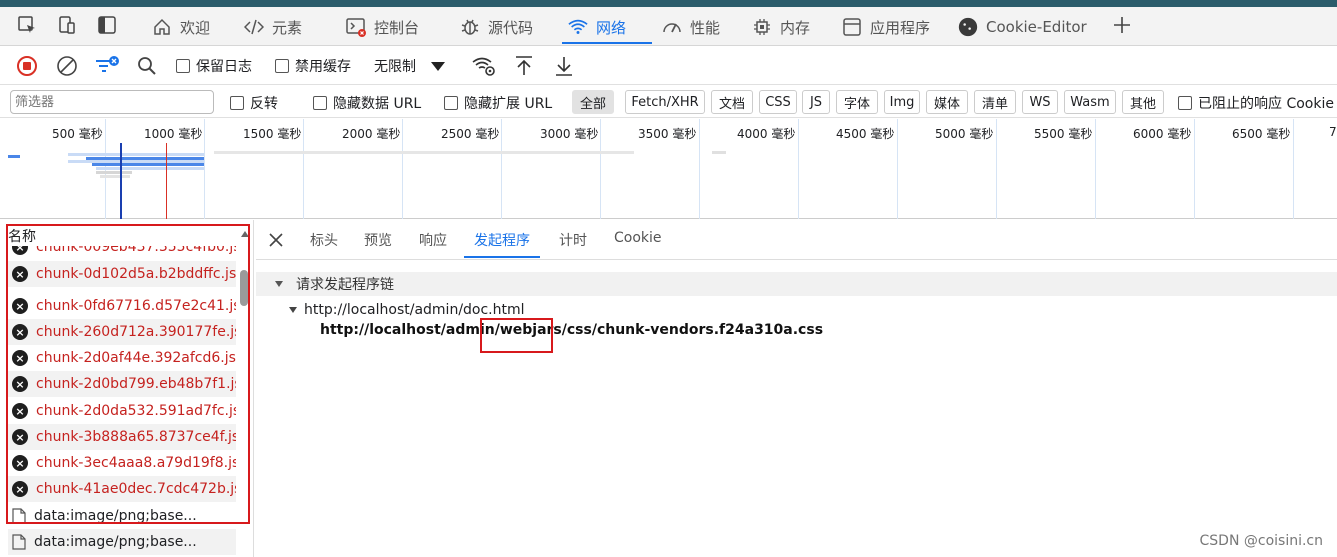  What do you see at coordinates (470, 27) in the screenshot?
I see `bug-icon` at bounding box center [470, 27].